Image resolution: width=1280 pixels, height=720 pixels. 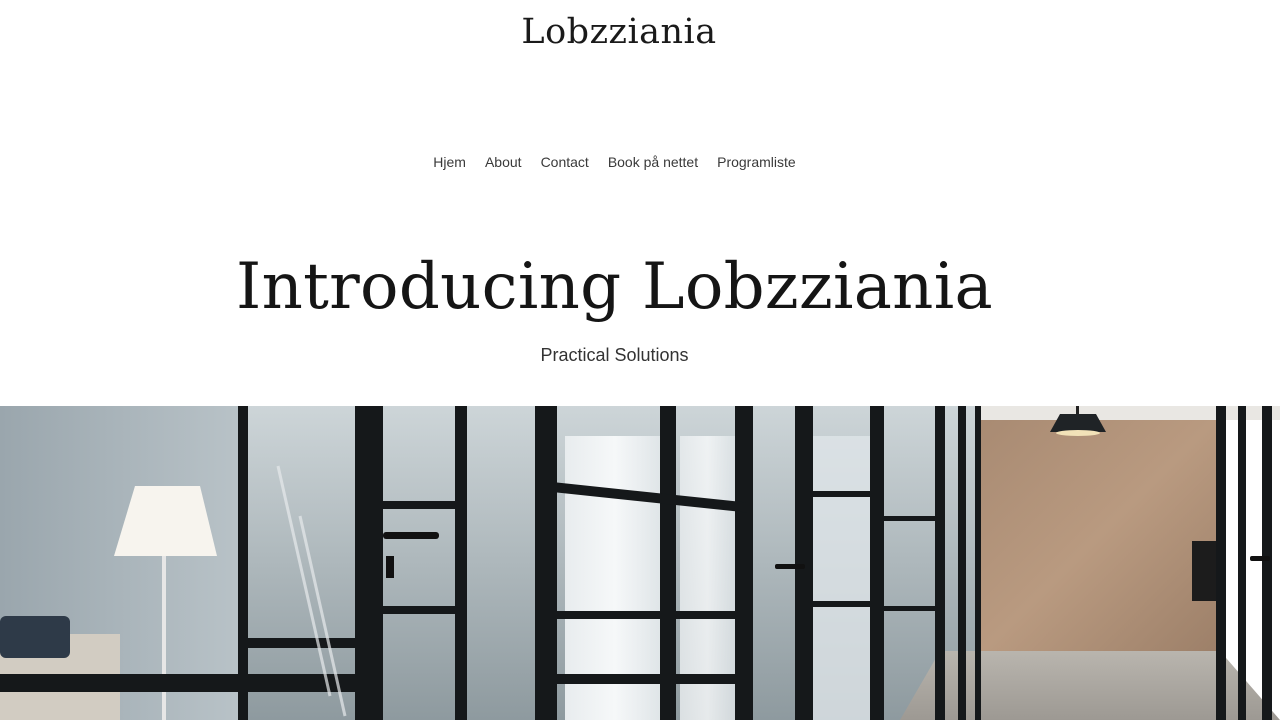 What do you see at coordinates (653, 162) in the screenshot?
I see `nav-link-book: Book på nettet` at bounding box center [653, 162].